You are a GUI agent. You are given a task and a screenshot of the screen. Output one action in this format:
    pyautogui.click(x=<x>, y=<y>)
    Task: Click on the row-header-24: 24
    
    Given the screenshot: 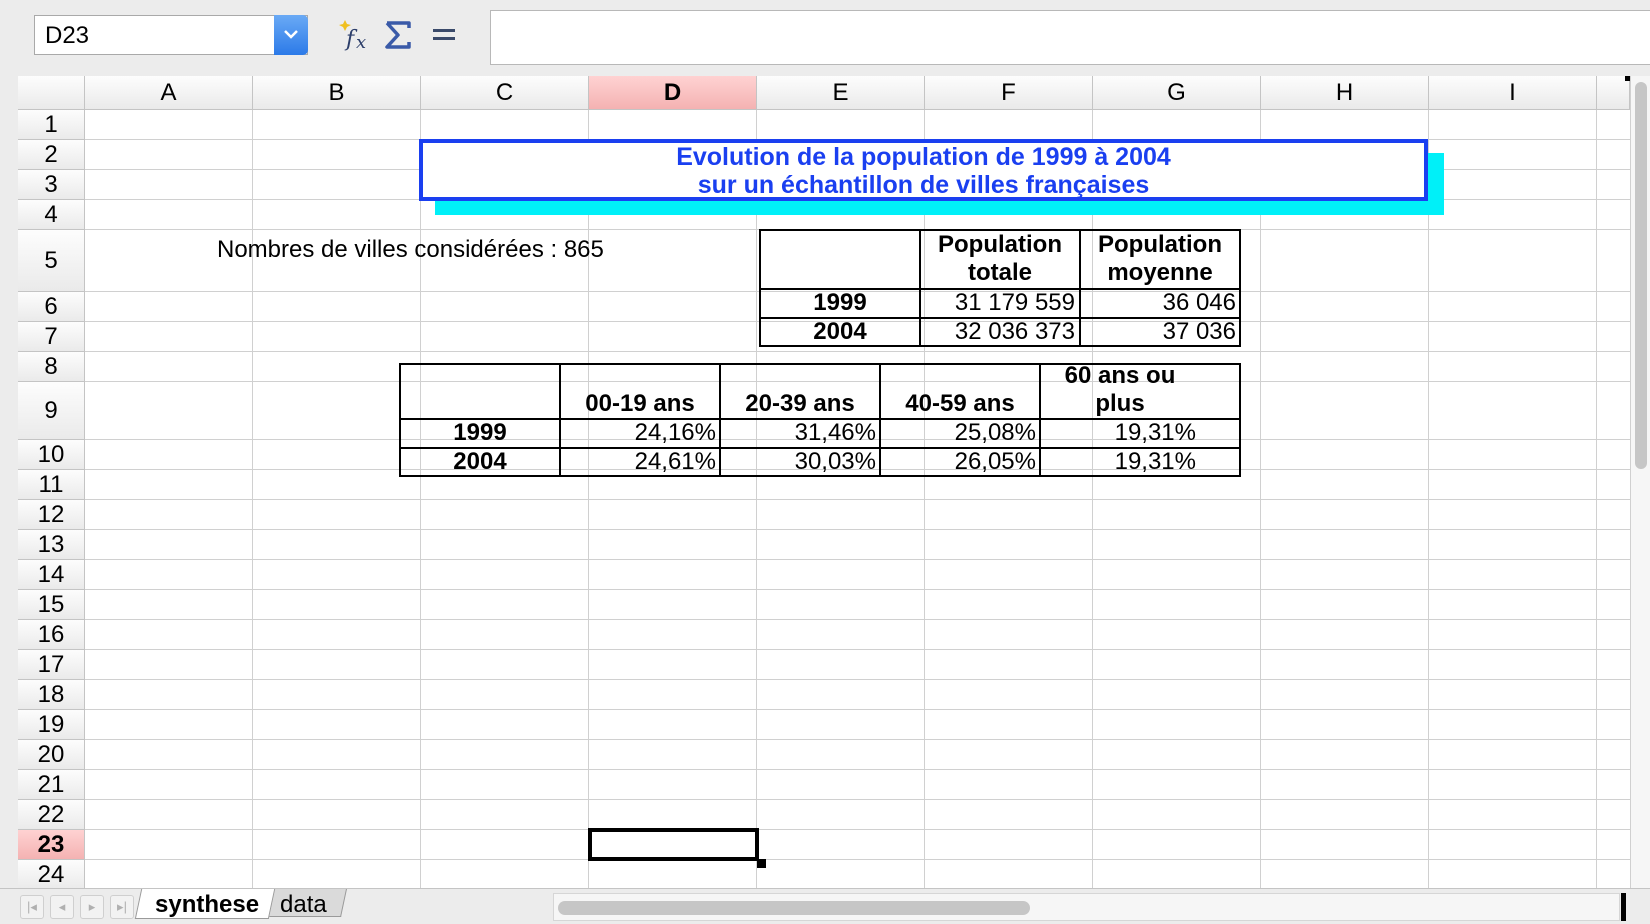 What is the action you would take?
    pyautogui.click(x=51, y=875)
    